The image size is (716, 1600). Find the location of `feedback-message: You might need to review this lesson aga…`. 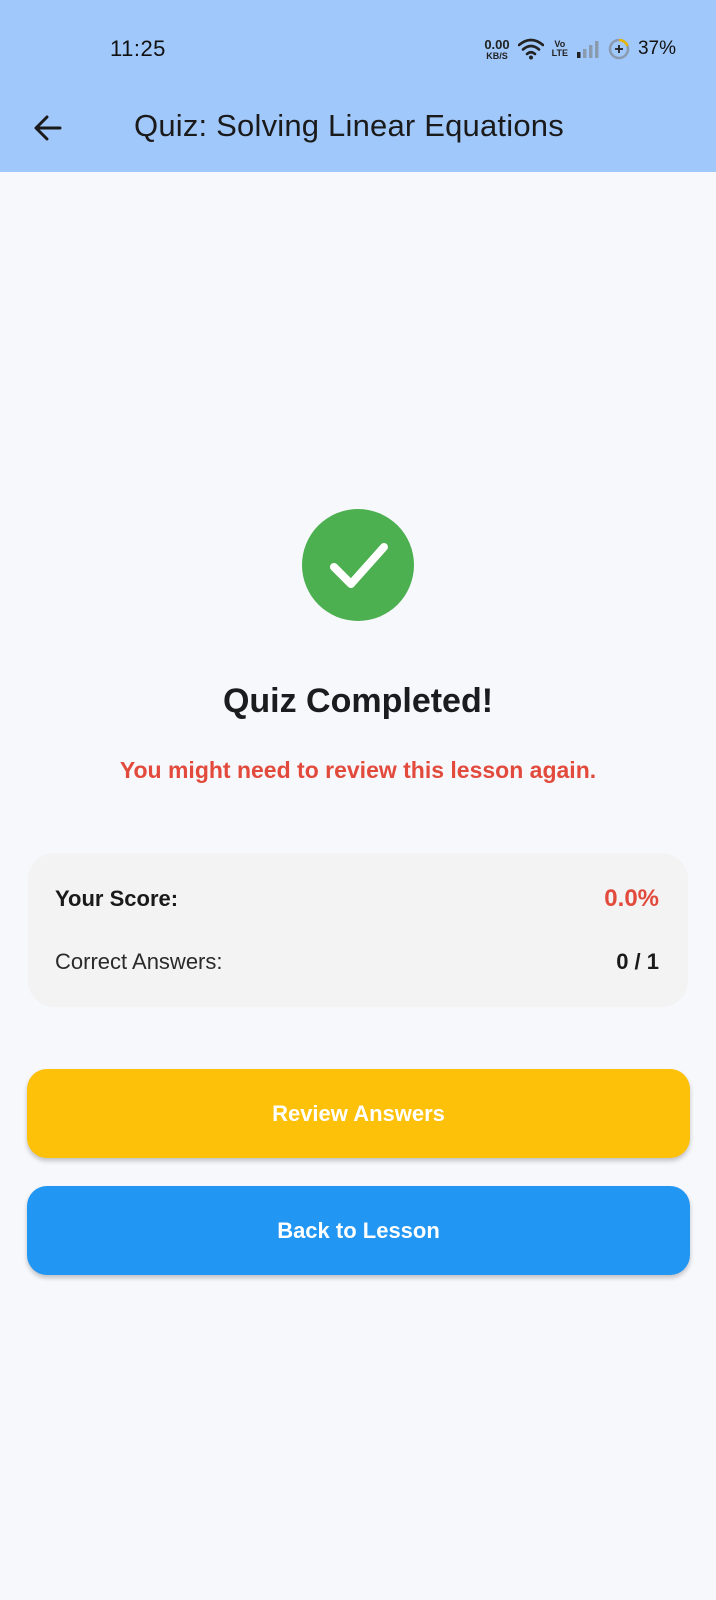

feedback-message: You might need to review this lesson aga… is located at coordinates (358, 770).